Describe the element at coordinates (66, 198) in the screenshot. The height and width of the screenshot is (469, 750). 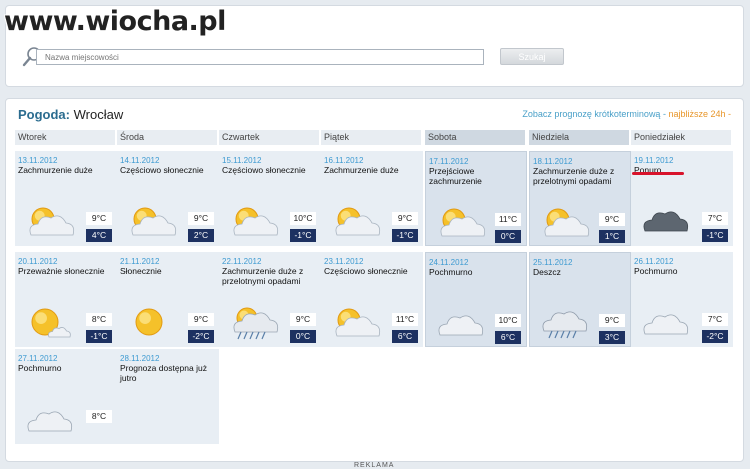
I see `forecast-card: 13.11.2012 Zachmurzenie duże 9°C 4°C` at that location.